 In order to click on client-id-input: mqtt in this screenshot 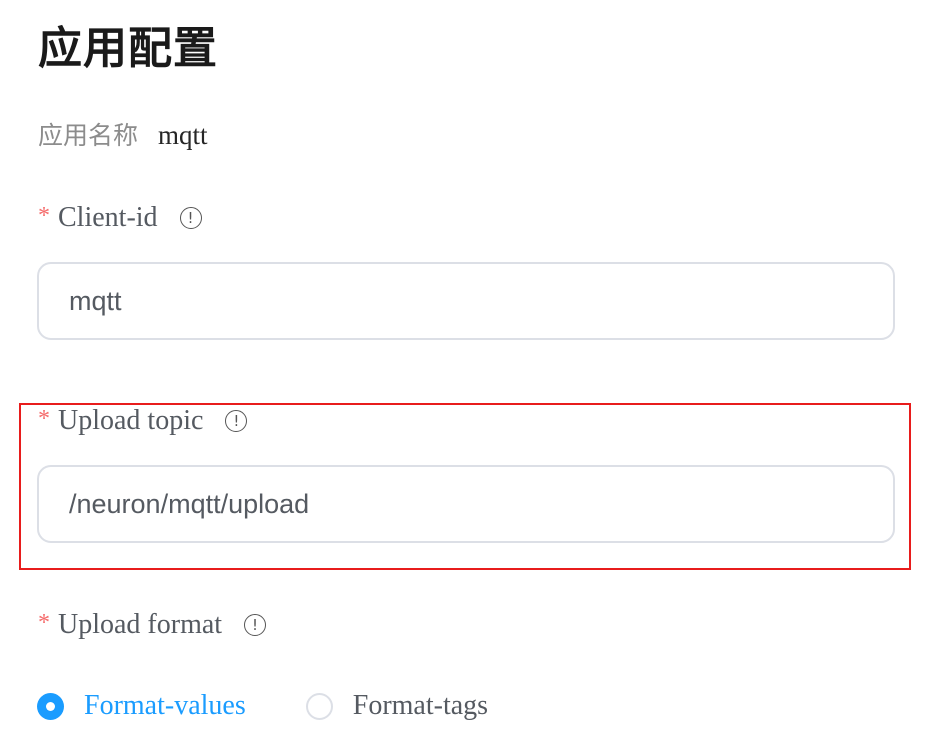, I will do `click(466, 301)`.